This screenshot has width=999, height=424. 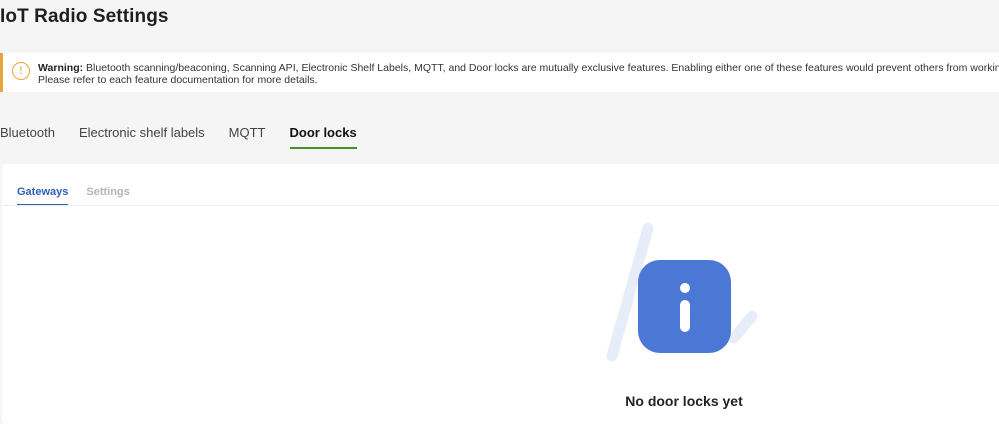 I want to click on tab-electronic-shelf-labels: Electronic shelf labels, so click(x=142, y=137).